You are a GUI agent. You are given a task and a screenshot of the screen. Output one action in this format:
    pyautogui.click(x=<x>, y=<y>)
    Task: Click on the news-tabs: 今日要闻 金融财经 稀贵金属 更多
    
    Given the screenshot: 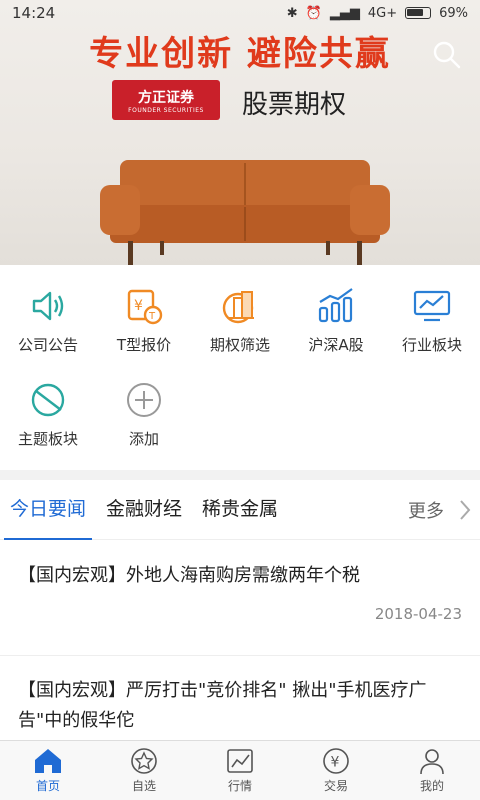 What is the action you would take?
    pyautogui.click(x=240, y=510)
    